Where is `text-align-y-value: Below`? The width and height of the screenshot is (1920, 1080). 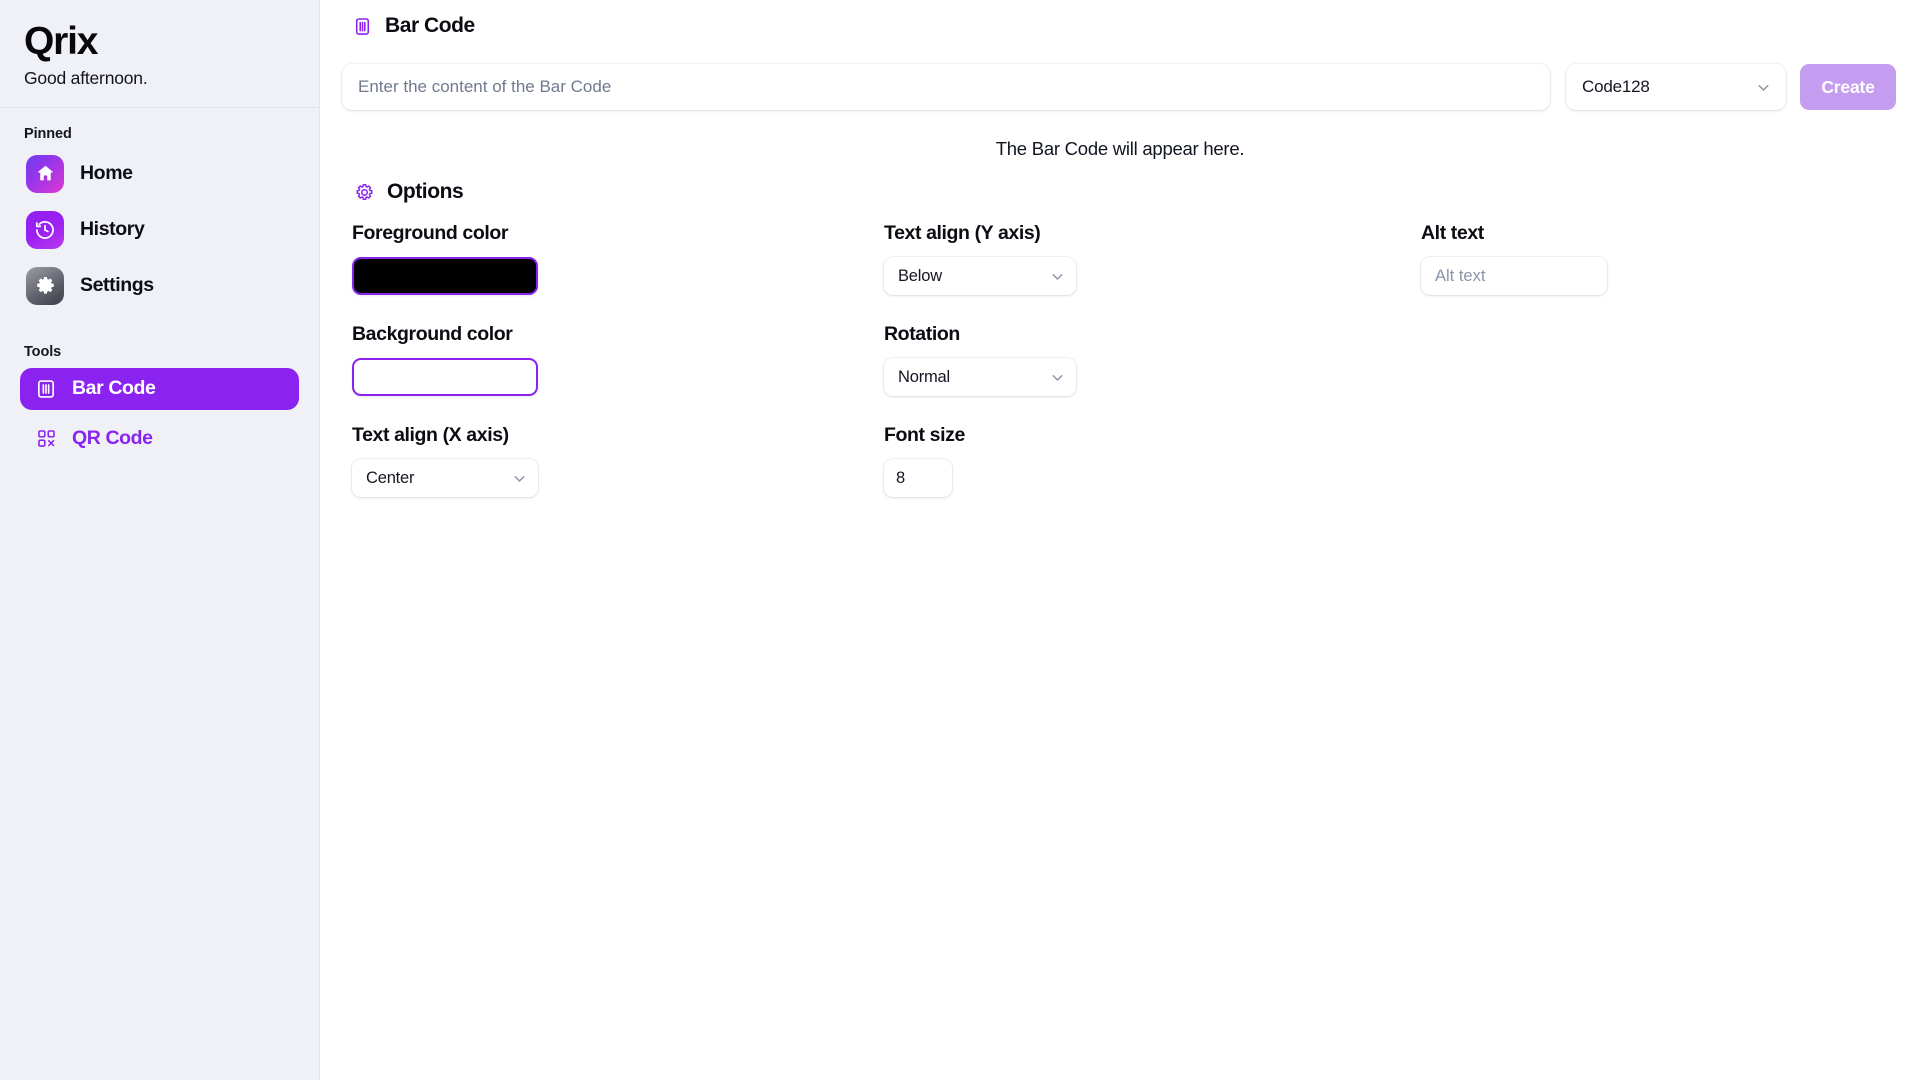 text-align-y-value: Below is located at coordinates (920, 275).